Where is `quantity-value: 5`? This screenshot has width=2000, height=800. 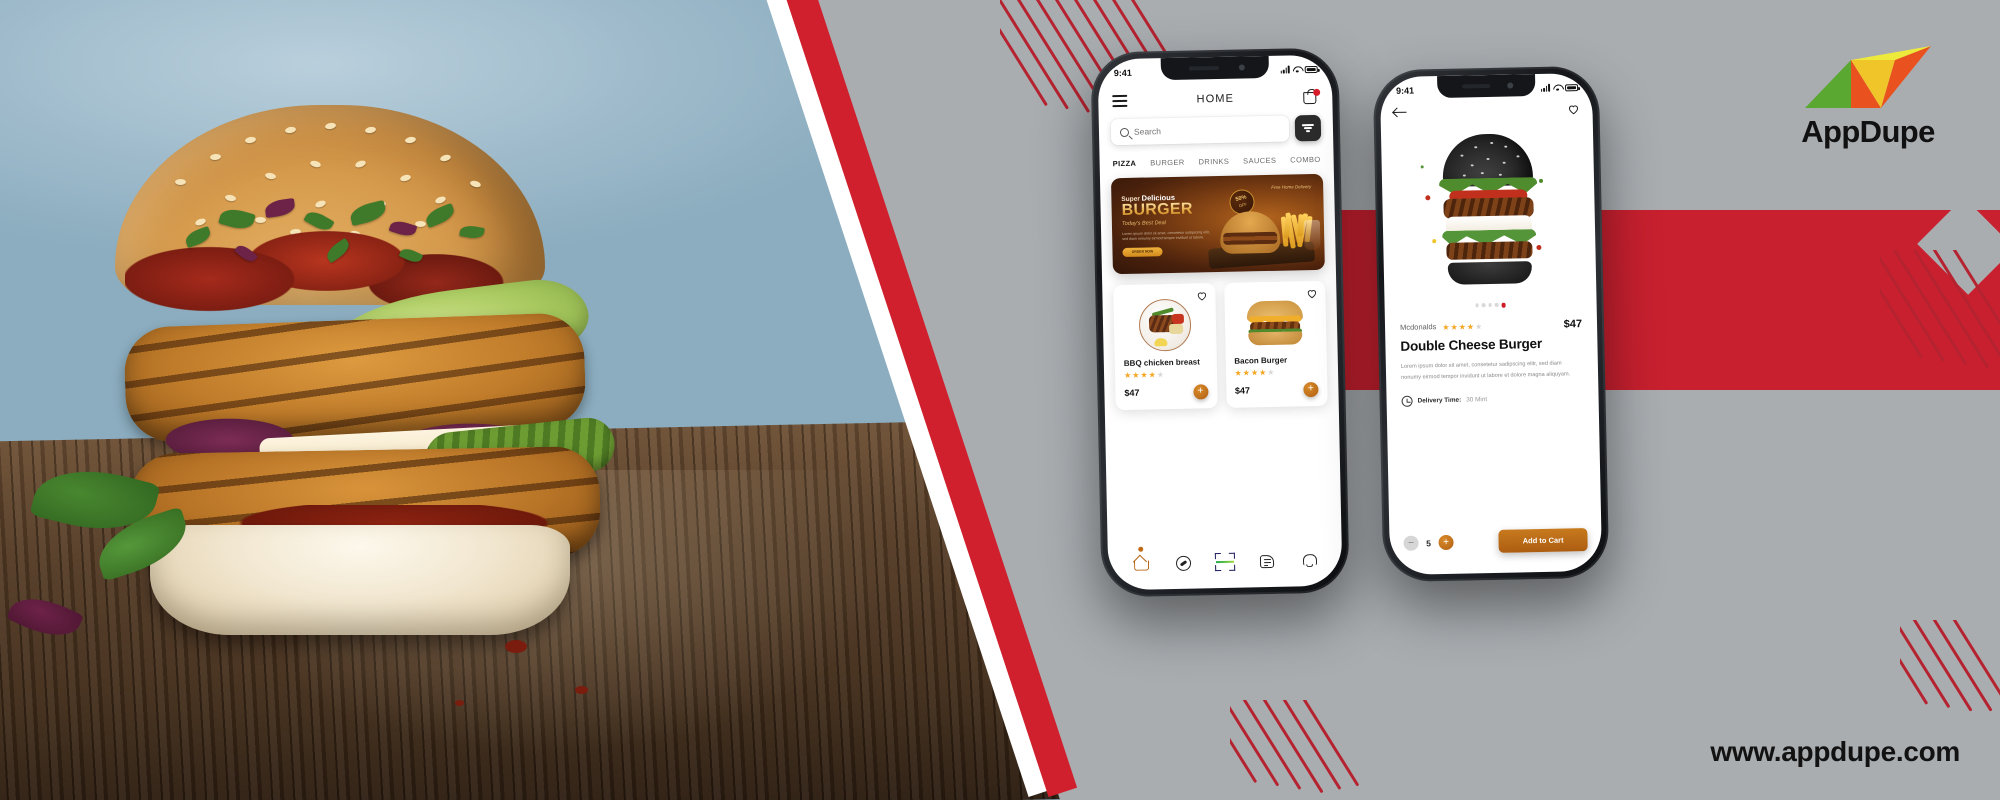
quantity-value: 5 is located at coordinates (1429, 542).